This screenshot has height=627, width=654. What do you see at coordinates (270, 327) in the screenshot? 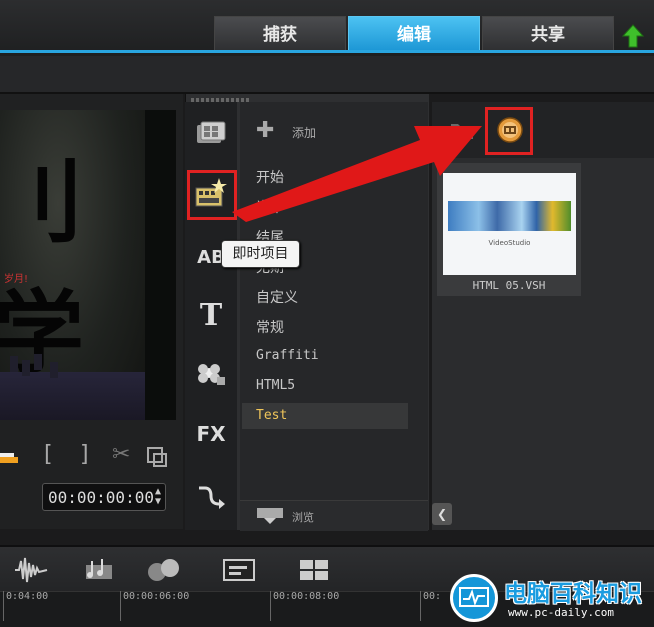
I see `list-item-general: 常规` at bounding box center [270, 327].